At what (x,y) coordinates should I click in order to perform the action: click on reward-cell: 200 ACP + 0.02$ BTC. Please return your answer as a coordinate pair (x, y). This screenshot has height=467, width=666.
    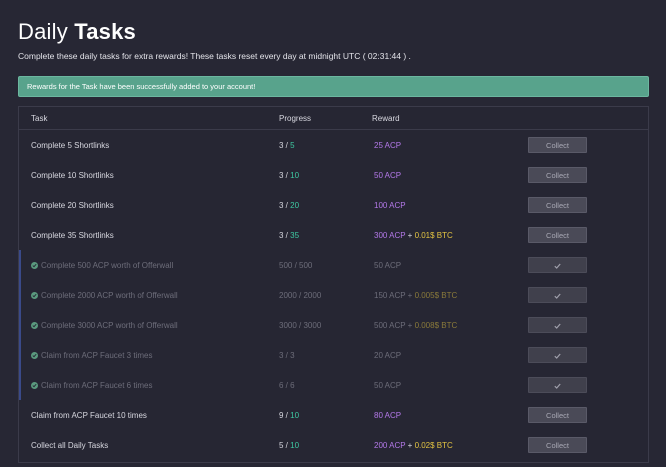
    Looking at the image, I should click on (451, 445).